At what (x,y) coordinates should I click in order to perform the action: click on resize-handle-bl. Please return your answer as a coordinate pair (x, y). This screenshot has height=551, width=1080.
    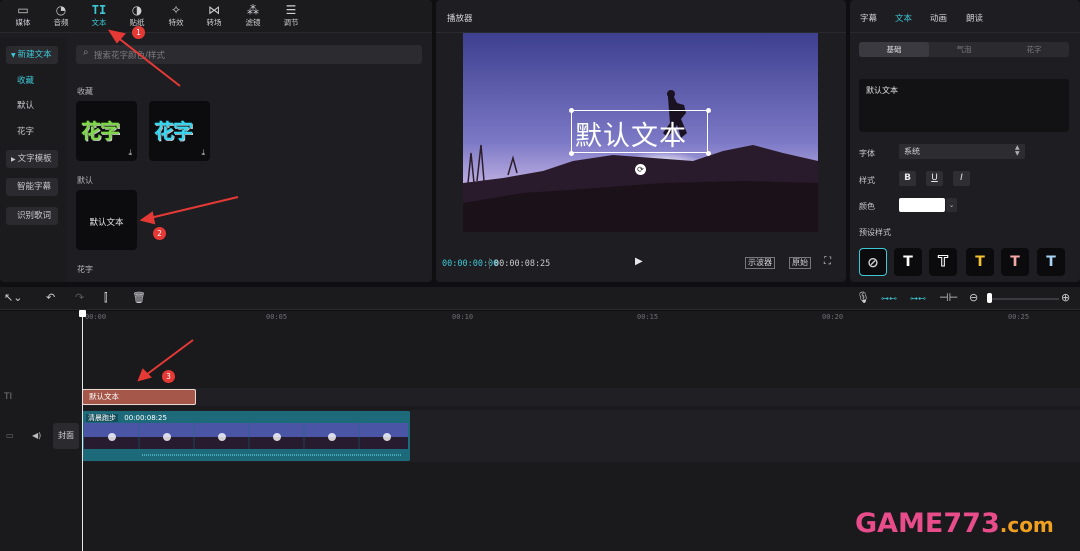
    Looking at the image, I should click on (571, 153).